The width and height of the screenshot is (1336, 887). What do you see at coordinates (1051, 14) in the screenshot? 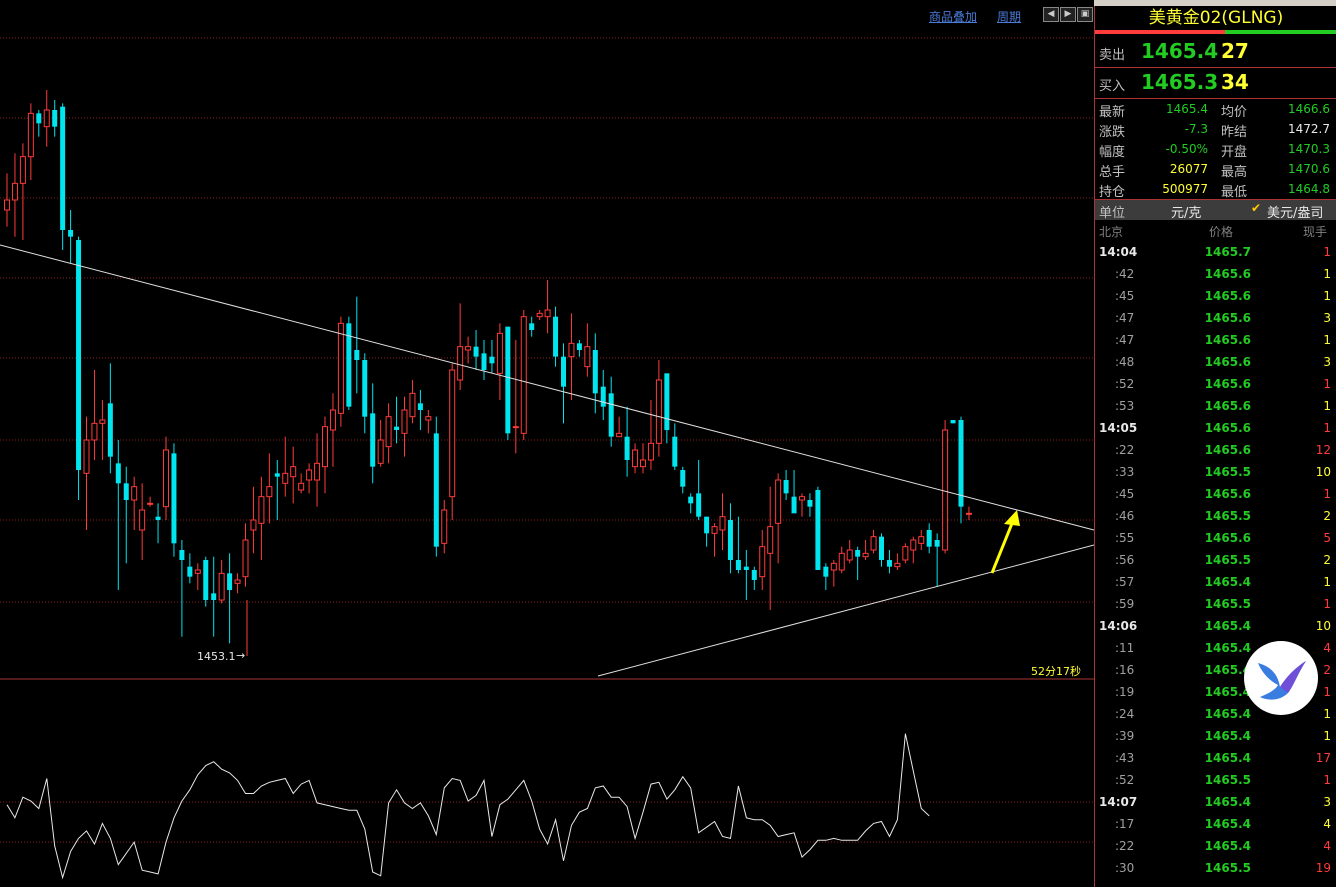
I see `arrow-left-icon: ◀` at bounding box center [1051, 14].